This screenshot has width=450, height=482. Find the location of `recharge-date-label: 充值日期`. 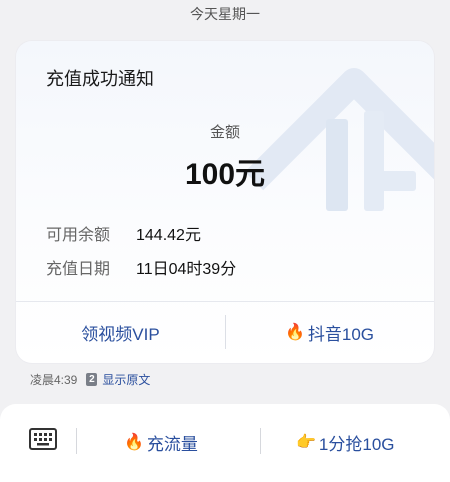

recharge-date-label: 充值日期 is located at coordinates (78, 269).